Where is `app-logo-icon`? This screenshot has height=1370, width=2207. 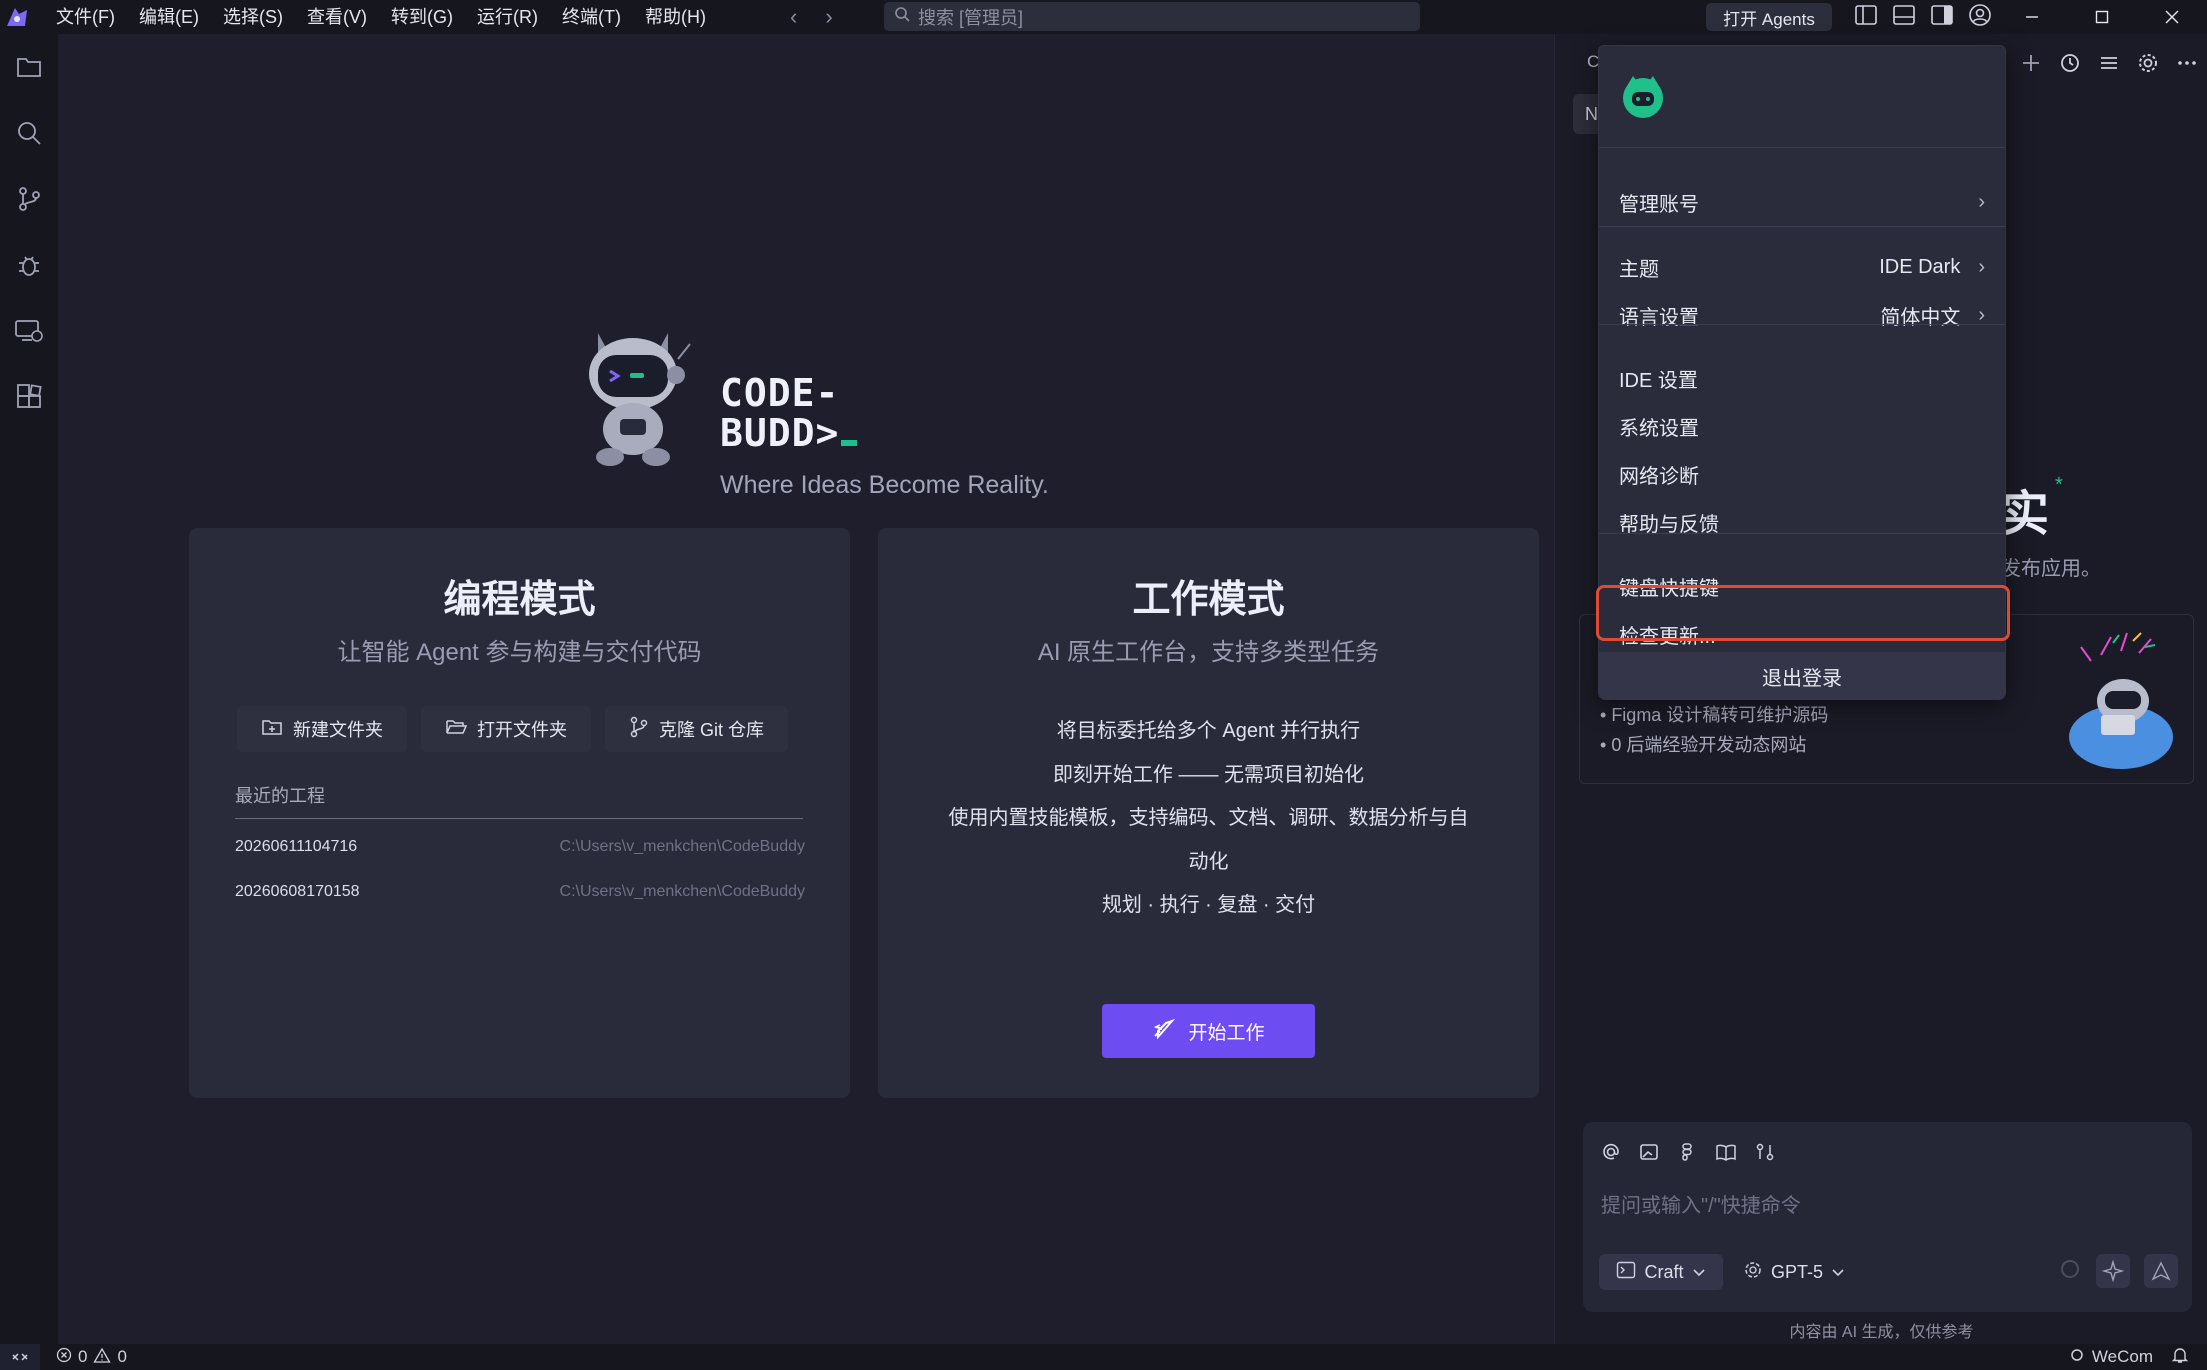
app-logo-icon is located at coordinates (17, 17).